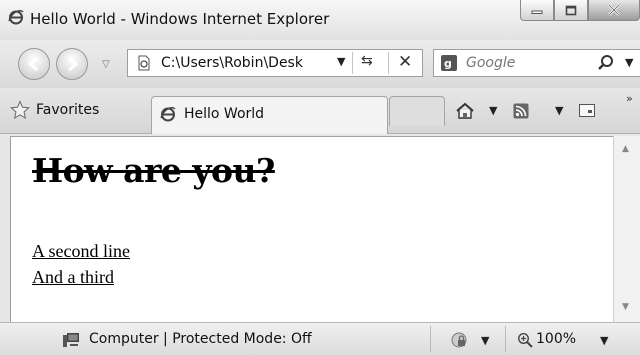 This screenshot has height=355, width=640. What do you see at coordinates (153, 170) in the screenshot?
I see `page-heading: How are you?` at bounding box center [153, 170].